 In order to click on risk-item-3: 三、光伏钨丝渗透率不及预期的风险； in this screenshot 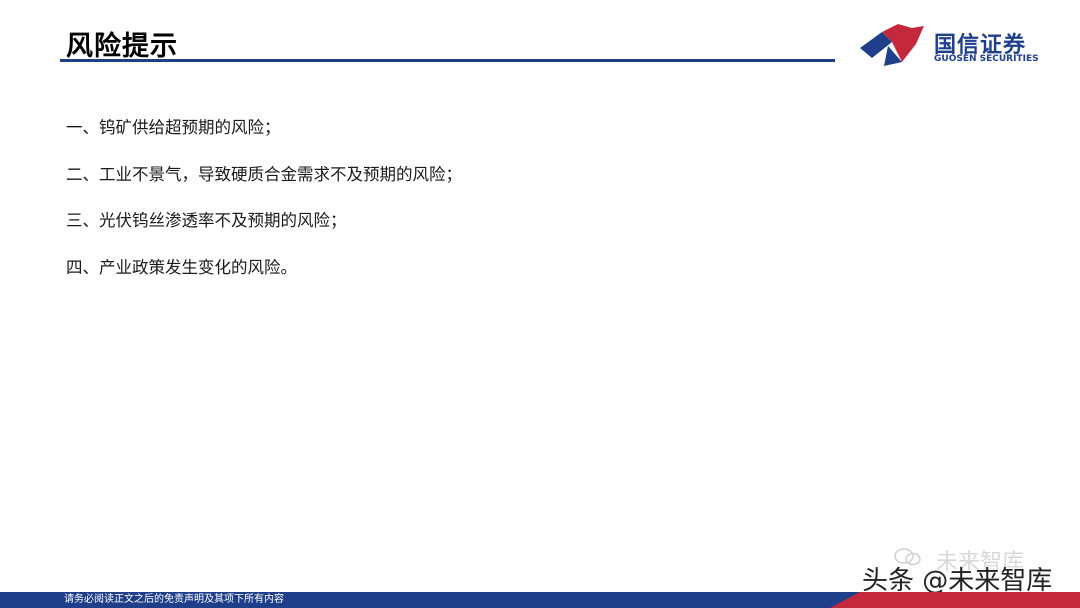, I will do `click(206, 220)`.